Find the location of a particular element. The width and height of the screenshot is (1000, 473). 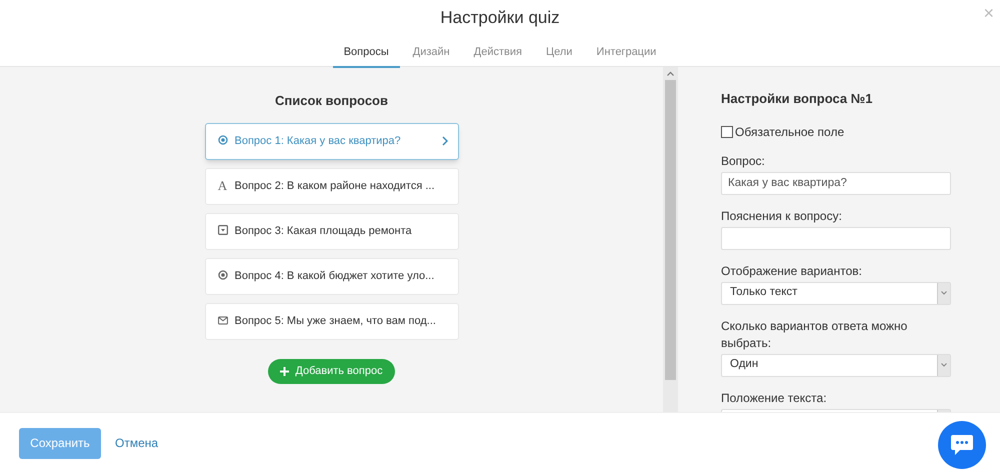

question-item: Вопрос 3: Какая площадь ремонта is located at coordinates (331, 231).